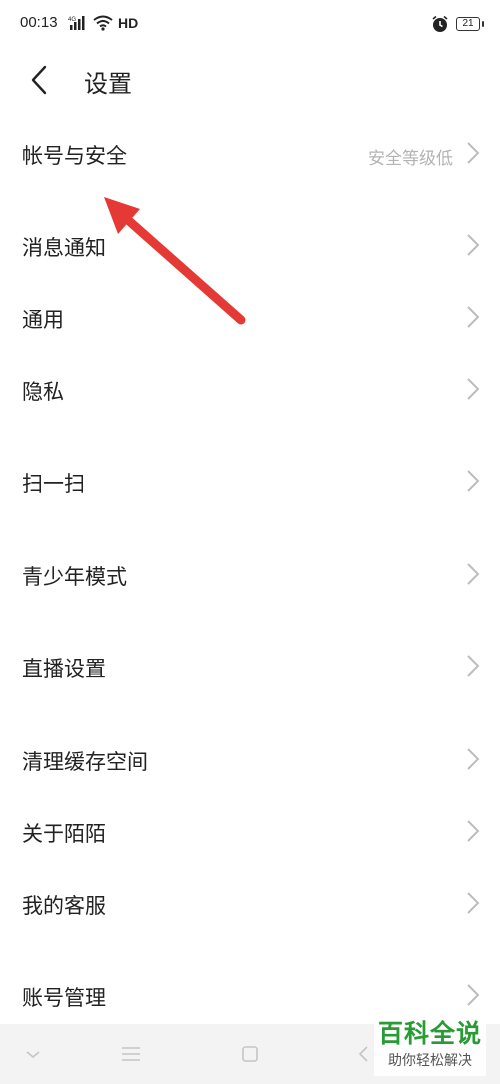 This screenshot has width=500, height=1084. Describe the element at coordinates (131, 1054) in the screenshot. I see `menu-icon` at that location.